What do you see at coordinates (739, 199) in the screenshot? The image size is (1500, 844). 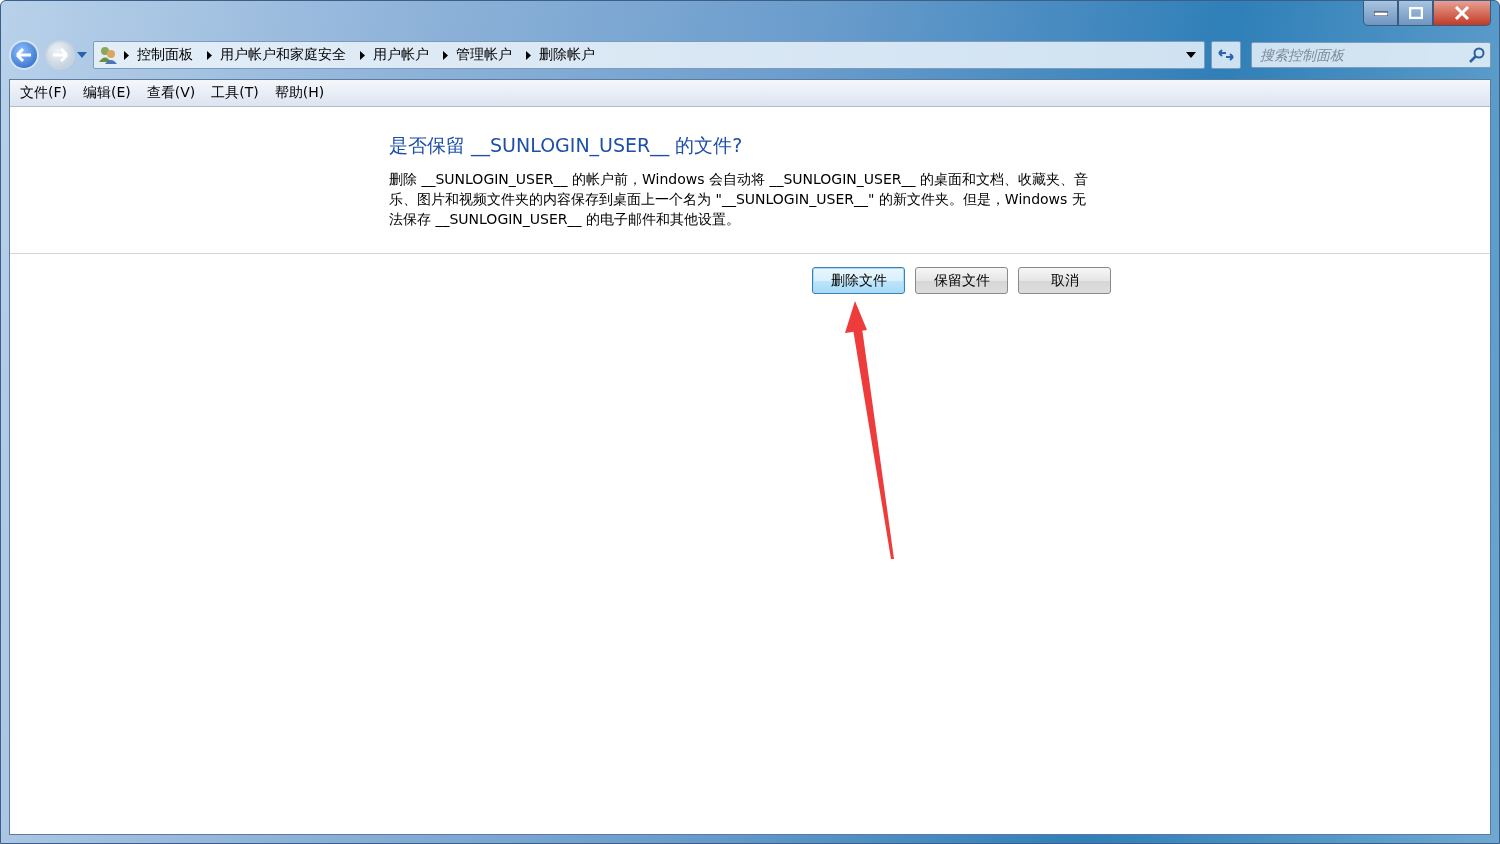 I see `dialog-description: 删除 __SUNLOGIN_USER__ 的帐户前，Windows 会自动将 __SUNLOGIN_USER__ 的桌面和文档、收藏夹、音乐、图片和视频文件夹的内容保存到桌面上一个名为 "__SUNLOGIN_USER__" 的新文件夹。但是，Windows 无法保存 __SUNLOGIN_USER__ 的电子邮件和其他设置。` at bounding box center [739, 199].